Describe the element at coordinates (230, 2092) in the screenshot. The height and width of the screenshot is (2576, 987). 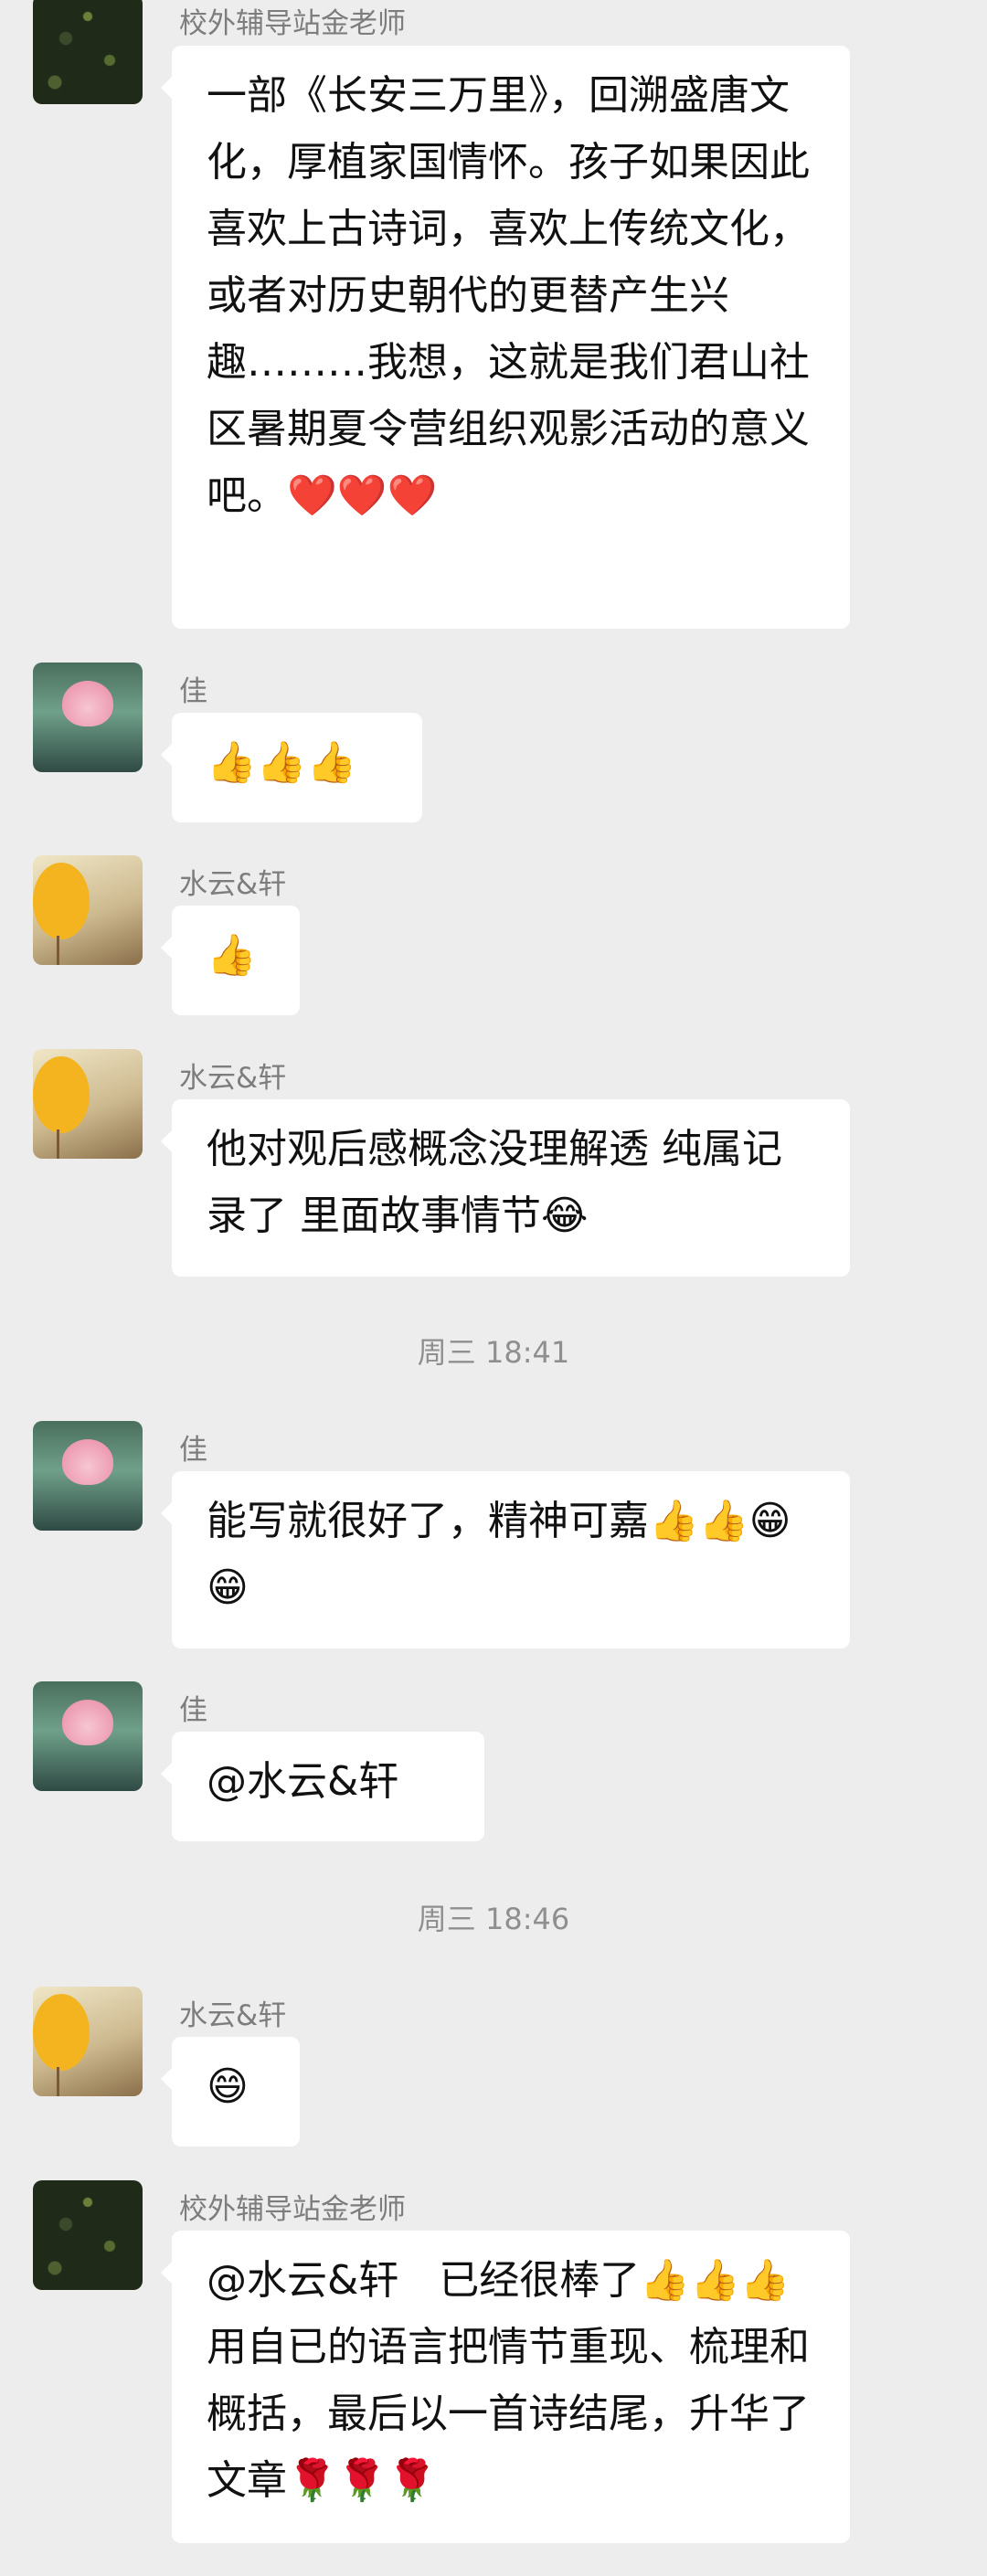
I see `message-bubble: 😄` at that location.